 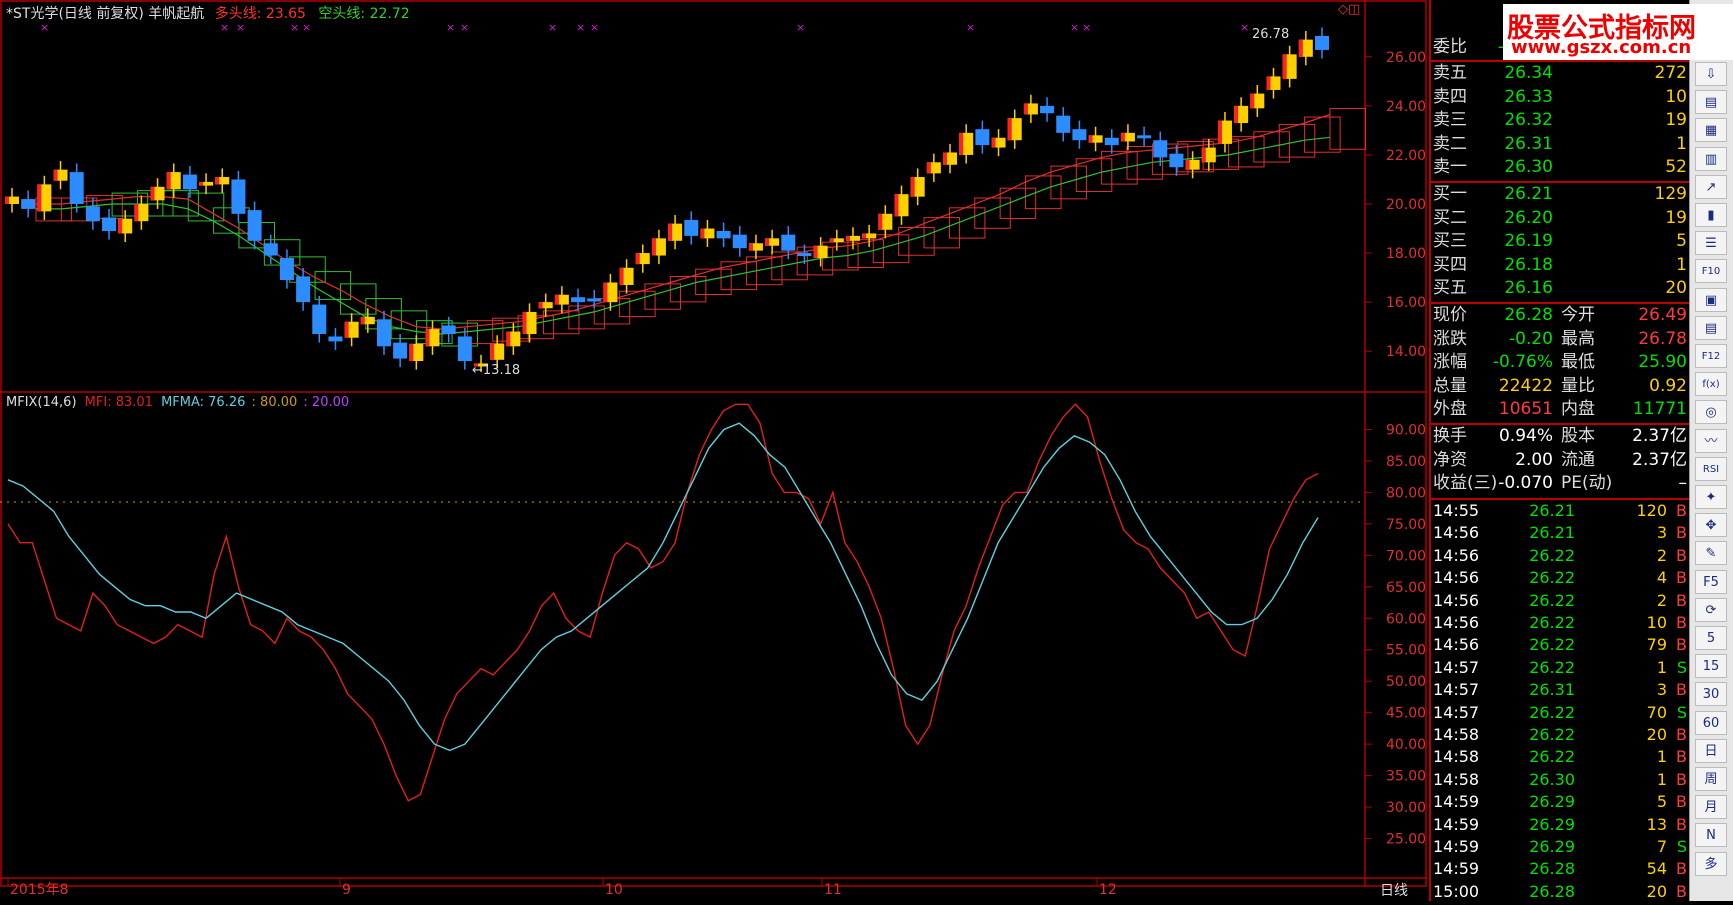 I want to click on indicator-tick-label: 35.00, so click(x=1406, y=777).